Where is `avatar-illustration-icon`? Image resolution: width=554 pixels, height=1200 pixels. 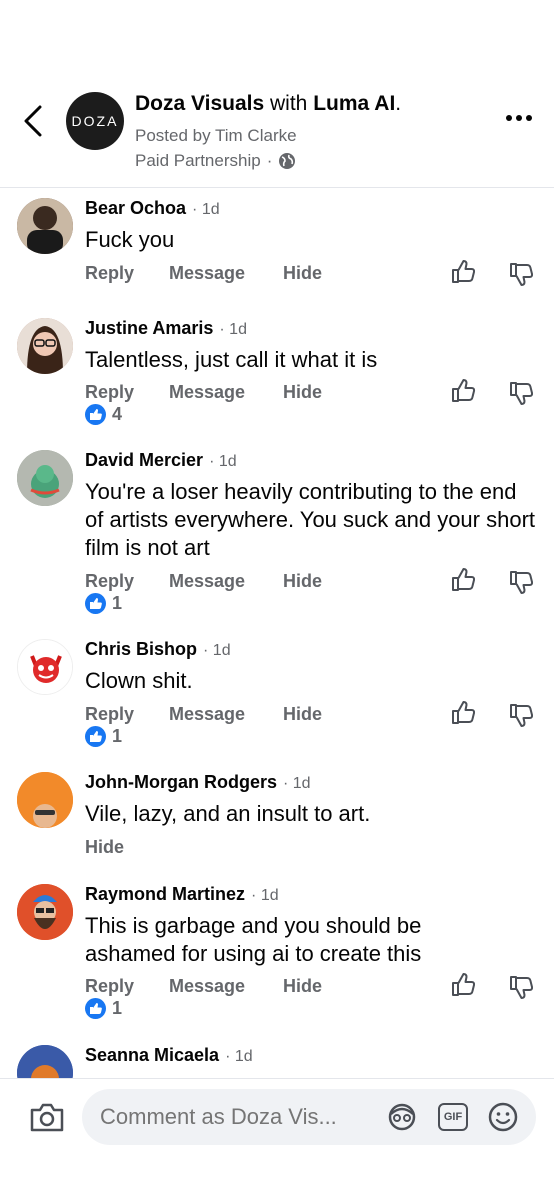
avatar-illustration-icon is located at coordinates (45, 912).